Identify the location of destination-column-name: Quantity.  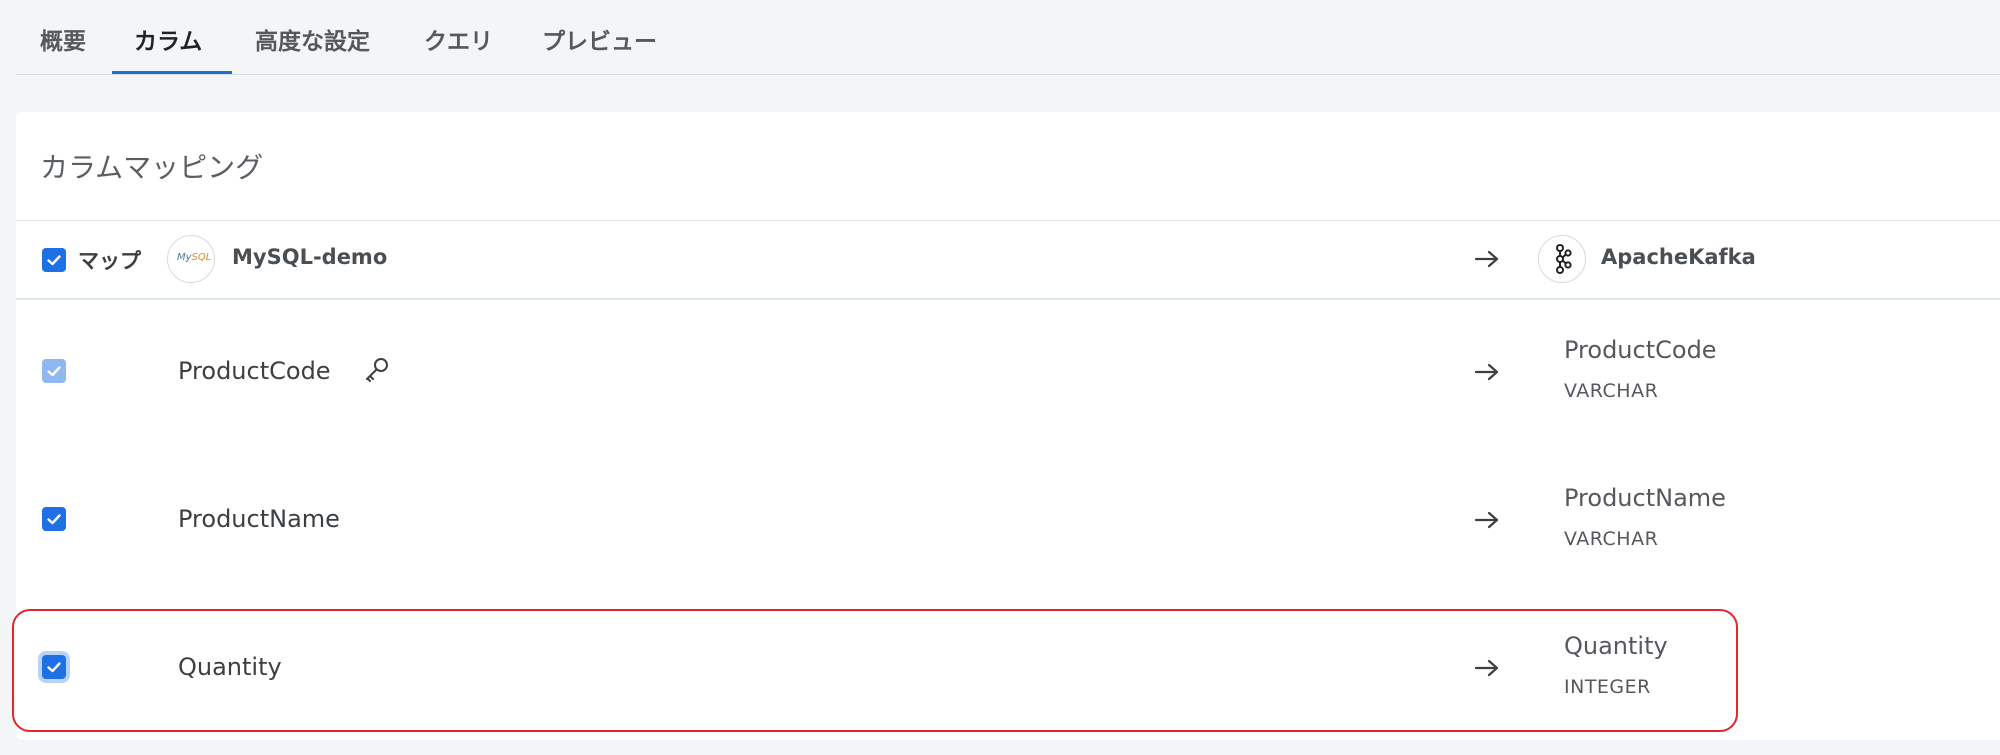
(1616, 646).